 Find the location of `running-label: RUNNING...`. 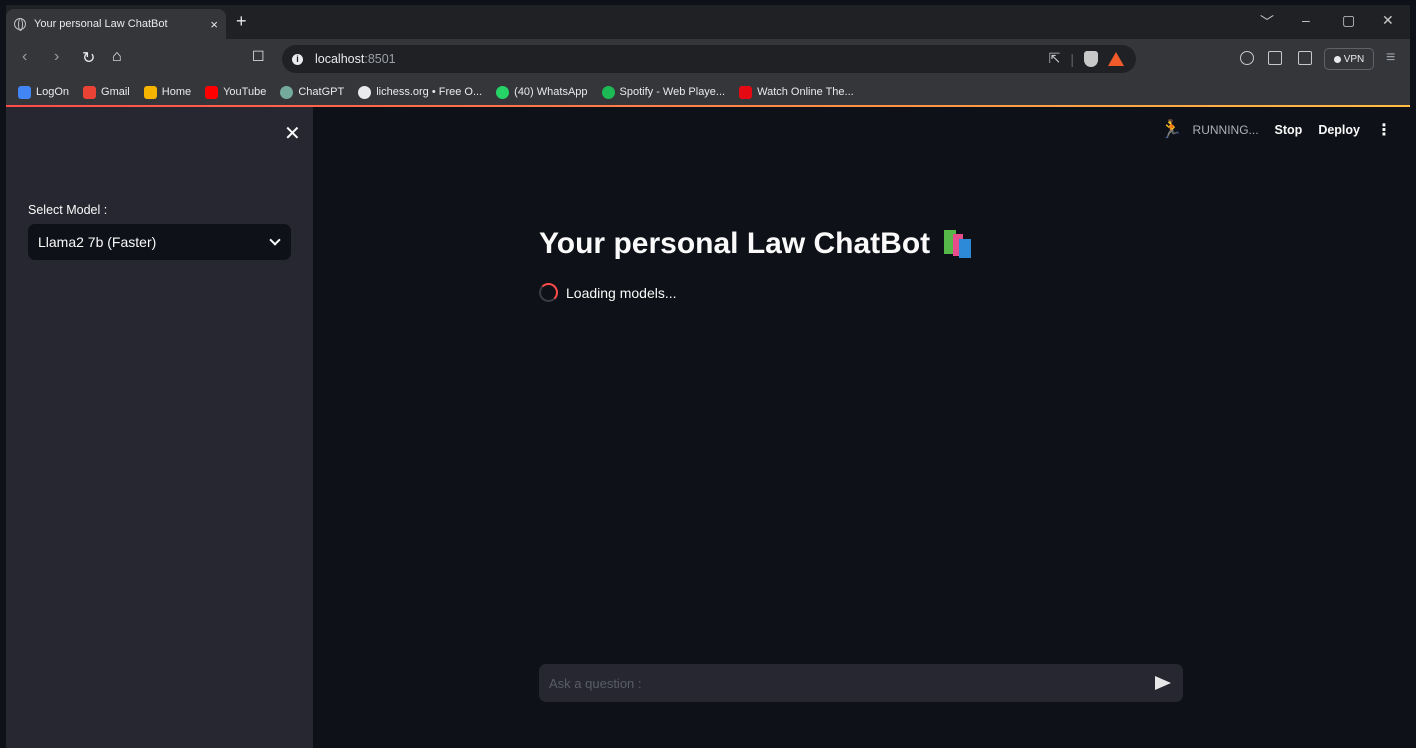

running-label: RUNNING... is located at coordinates (1225, 129).